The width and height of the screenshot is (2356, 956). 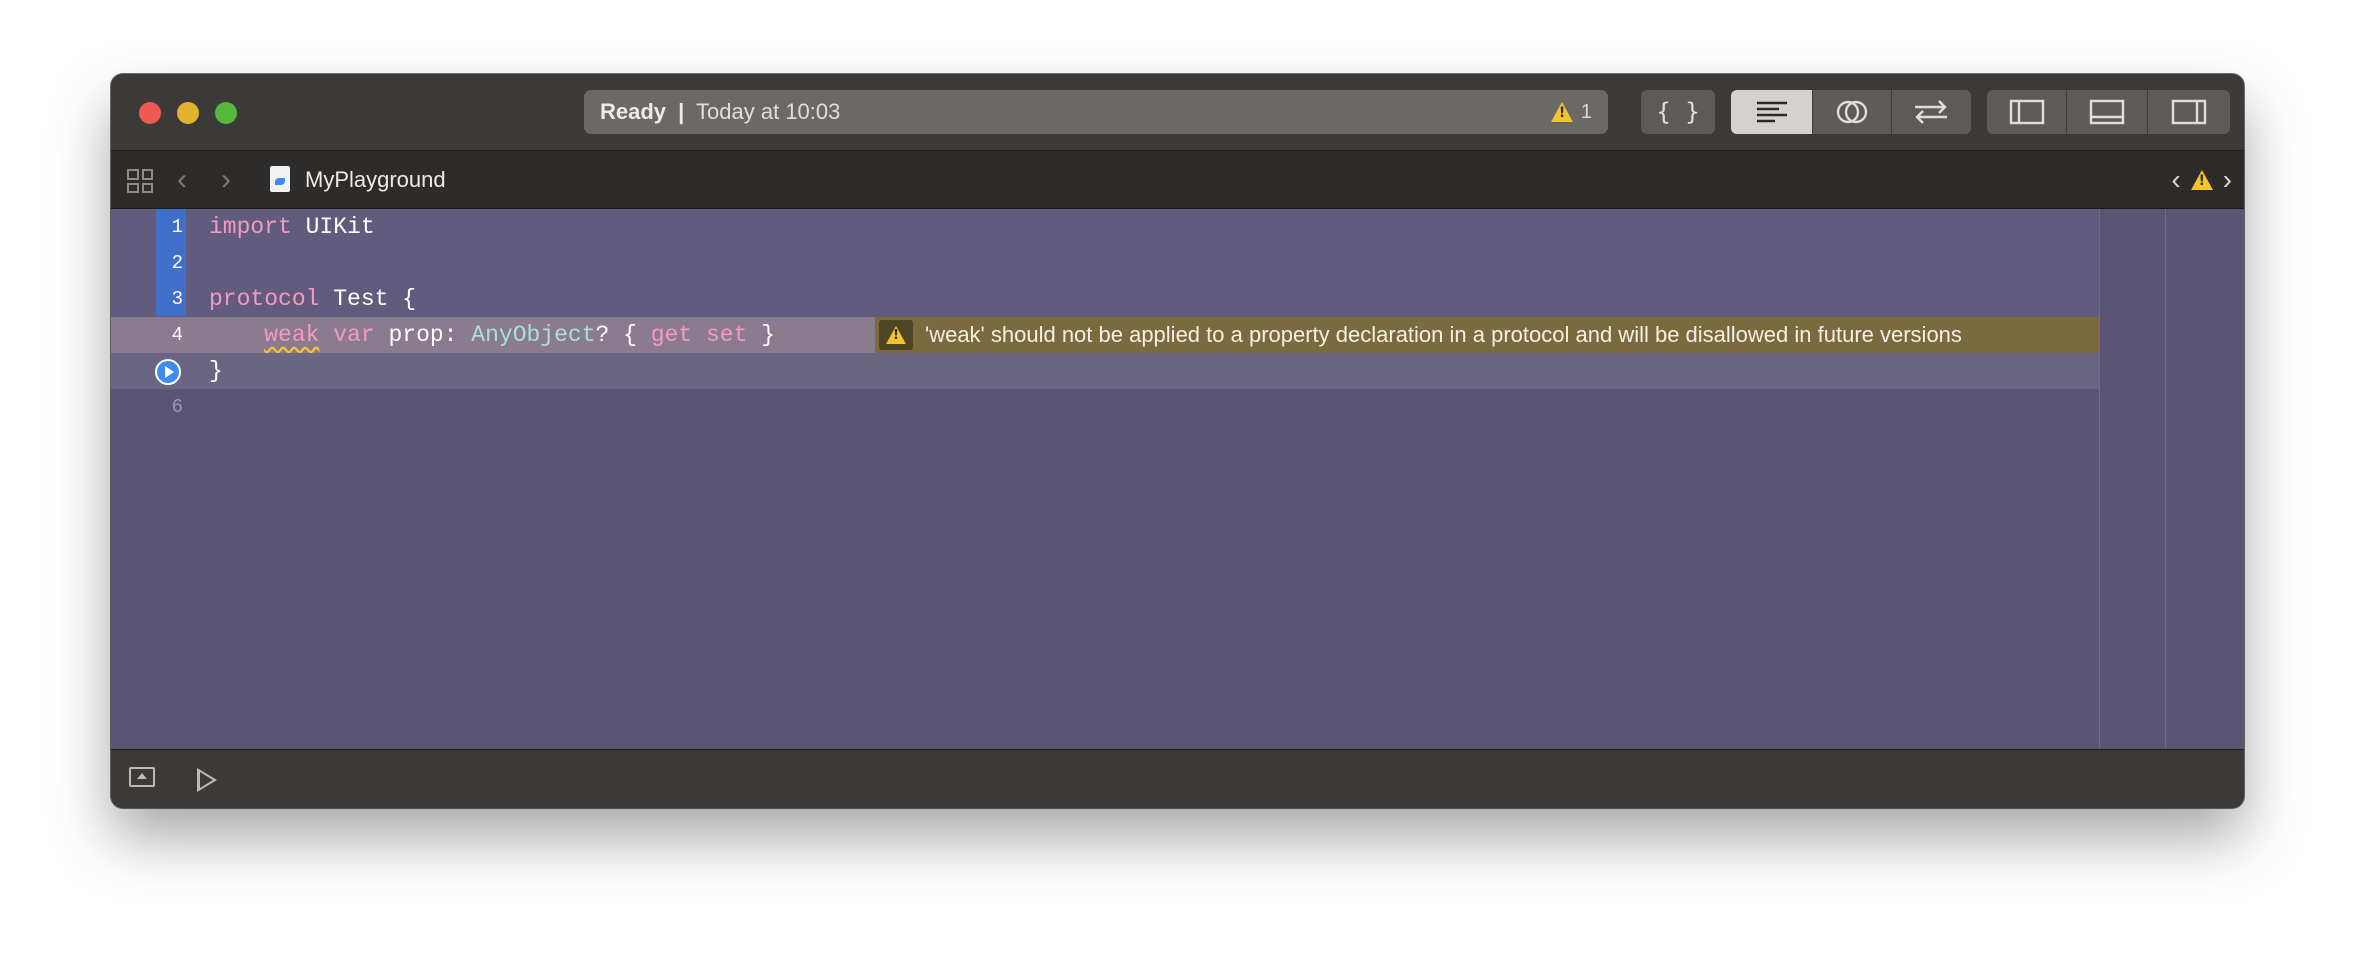 I want to click on line-number: 3, so click(x=177, y=299).